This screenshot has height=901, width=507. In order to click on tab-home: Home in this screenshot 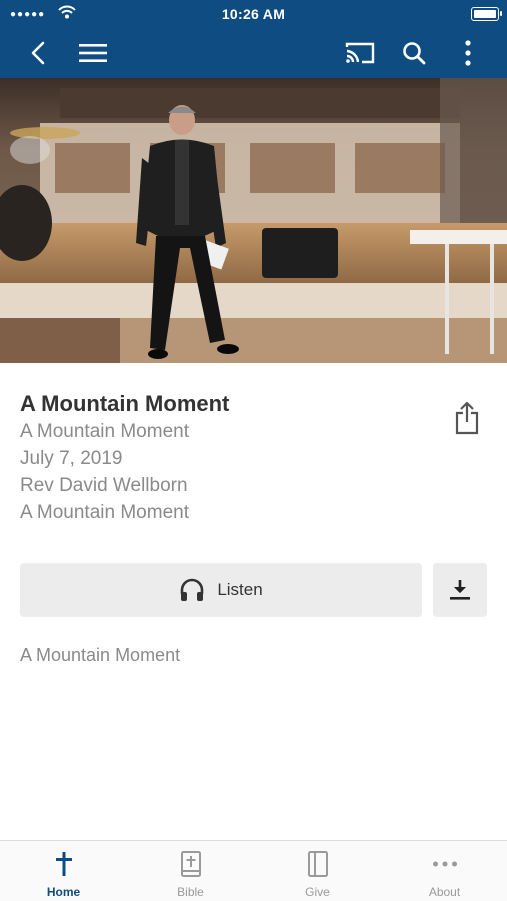, I will do `click(63, 871)`.